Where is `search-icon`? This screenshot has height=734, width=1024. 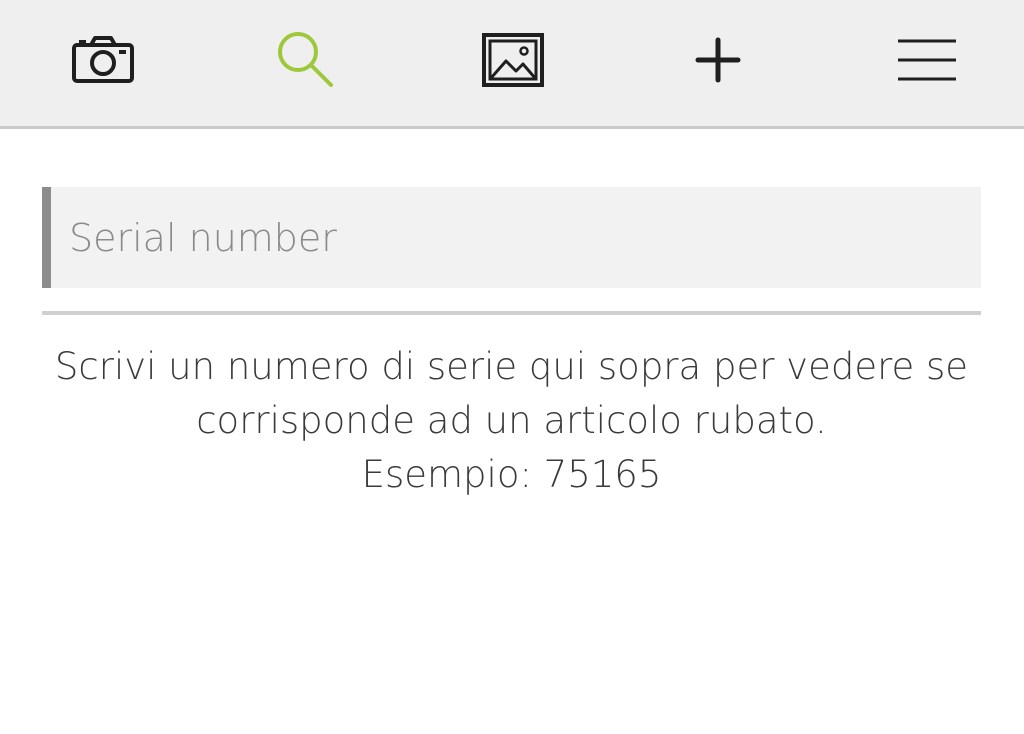 search-icon is located at coordinates (305, 59).